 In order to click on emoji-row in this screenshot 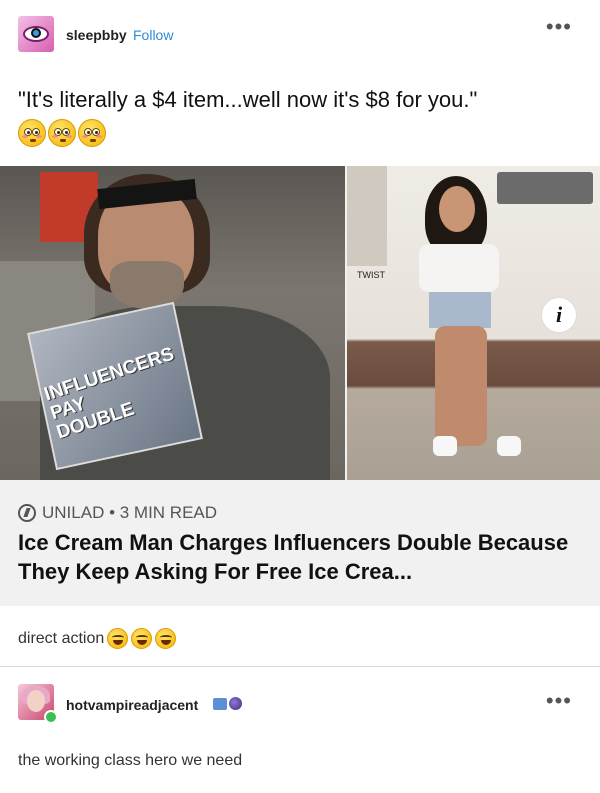, I will do `click(62, 133)`.